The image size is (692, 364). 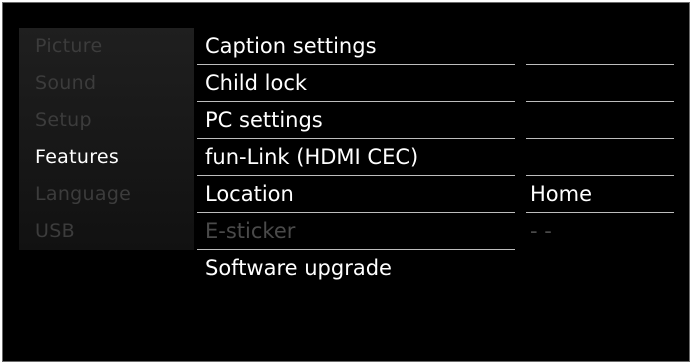 What do you see at coordinates (356, 231) in the screenshot?
I see `option-e-sticker: E-sticker` at bounding box center [356, 231].